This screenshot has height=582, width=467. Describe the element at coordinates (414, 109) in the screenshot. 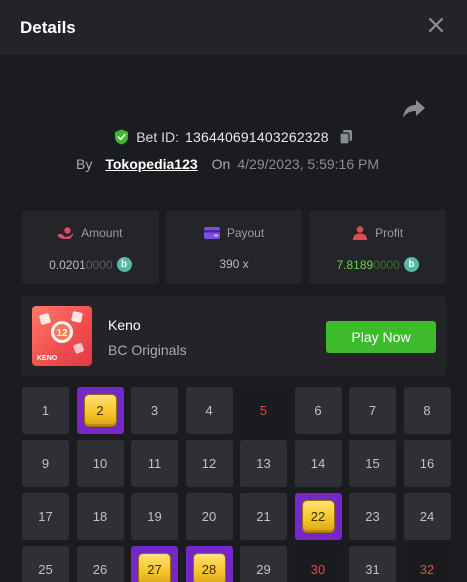

I see `share-icon` at that location.